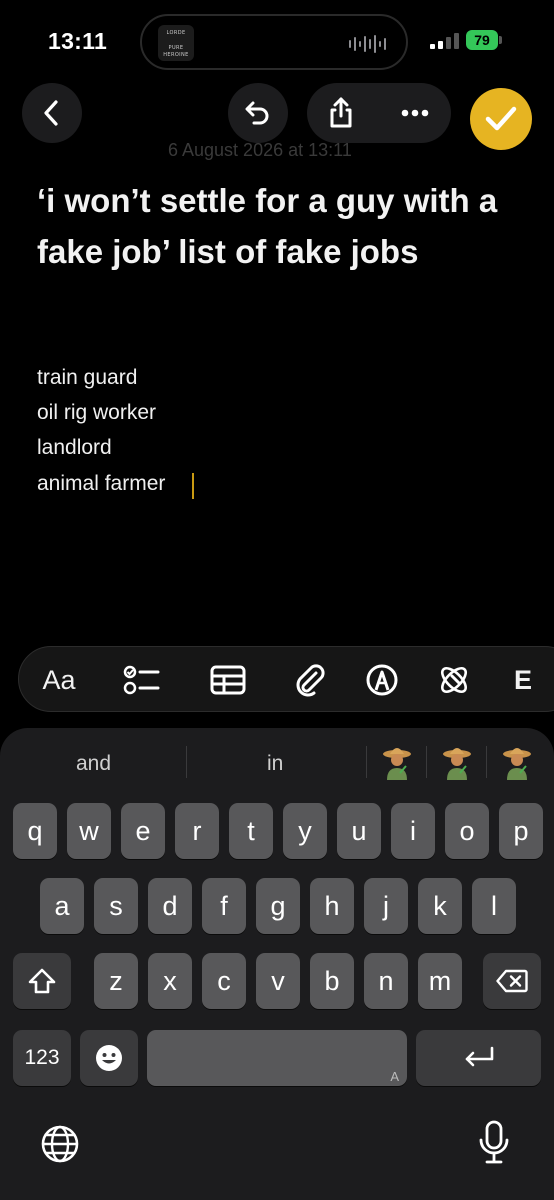 Image resolution: width=554 pixels, height=1200 pixels. I want to click on key: p, so click(521, 831).